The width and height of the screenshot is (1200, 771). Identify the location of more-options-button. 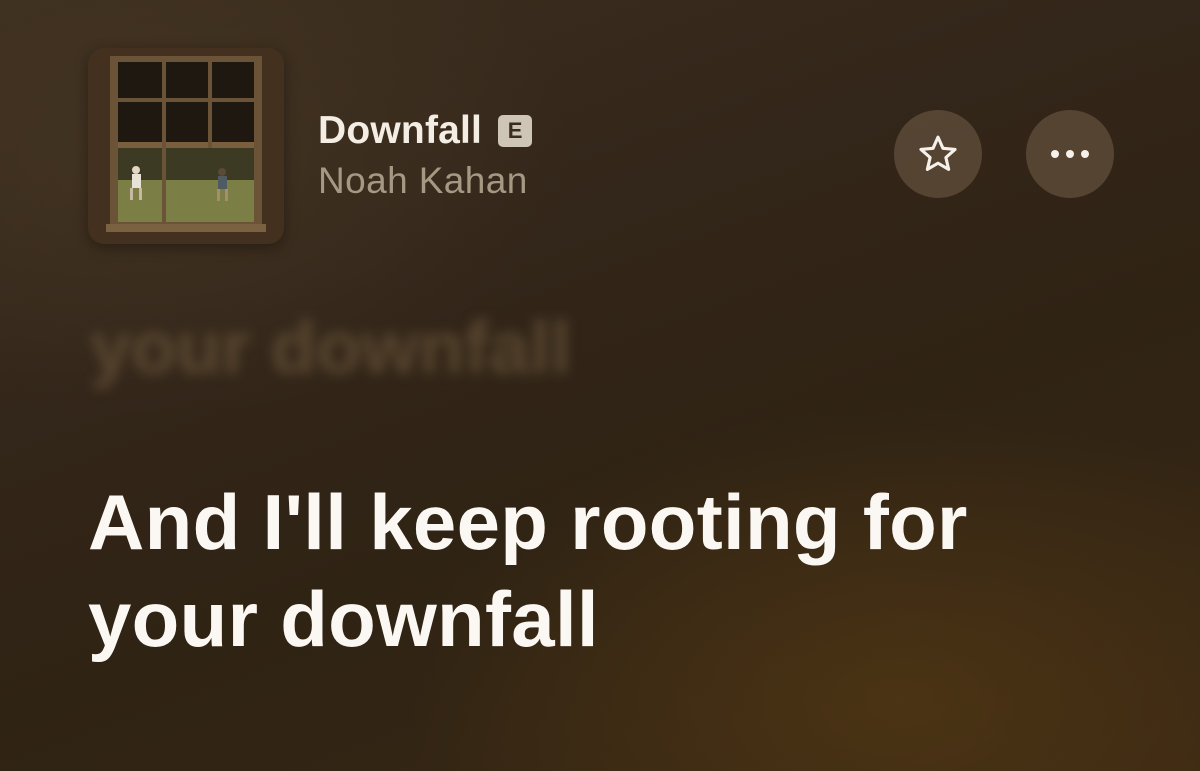
(1070, 154).